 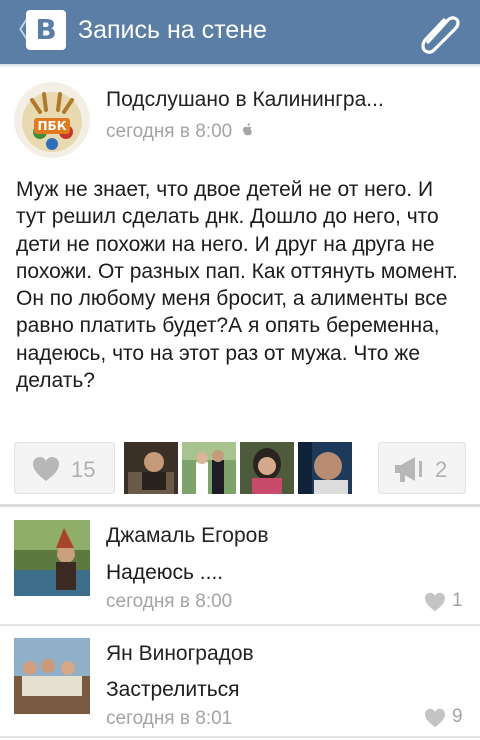 I want to click on top-bar: 〈 B Запись на стене, so click(x=240, y=32).